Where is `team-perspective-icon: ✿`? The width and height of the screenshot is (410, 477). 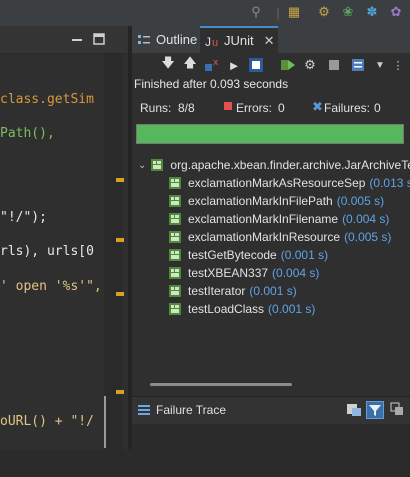 team-perspective-icon: ✿ is located at coordinates (396, 12).